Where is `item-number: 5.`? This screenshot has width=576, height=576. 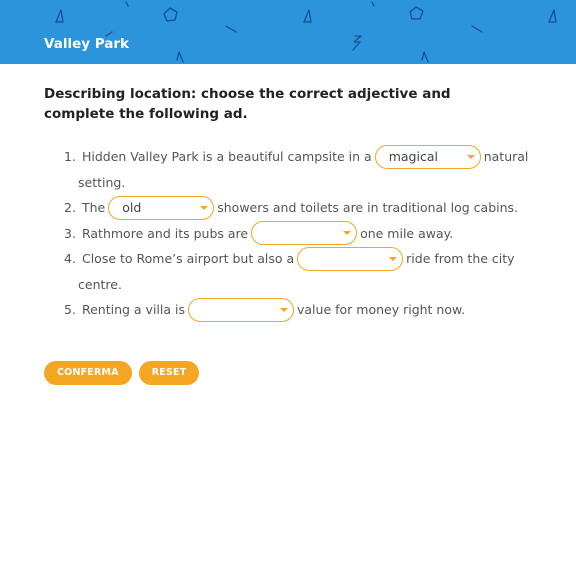 item-number: 5. is located at coordinates (70, 309).